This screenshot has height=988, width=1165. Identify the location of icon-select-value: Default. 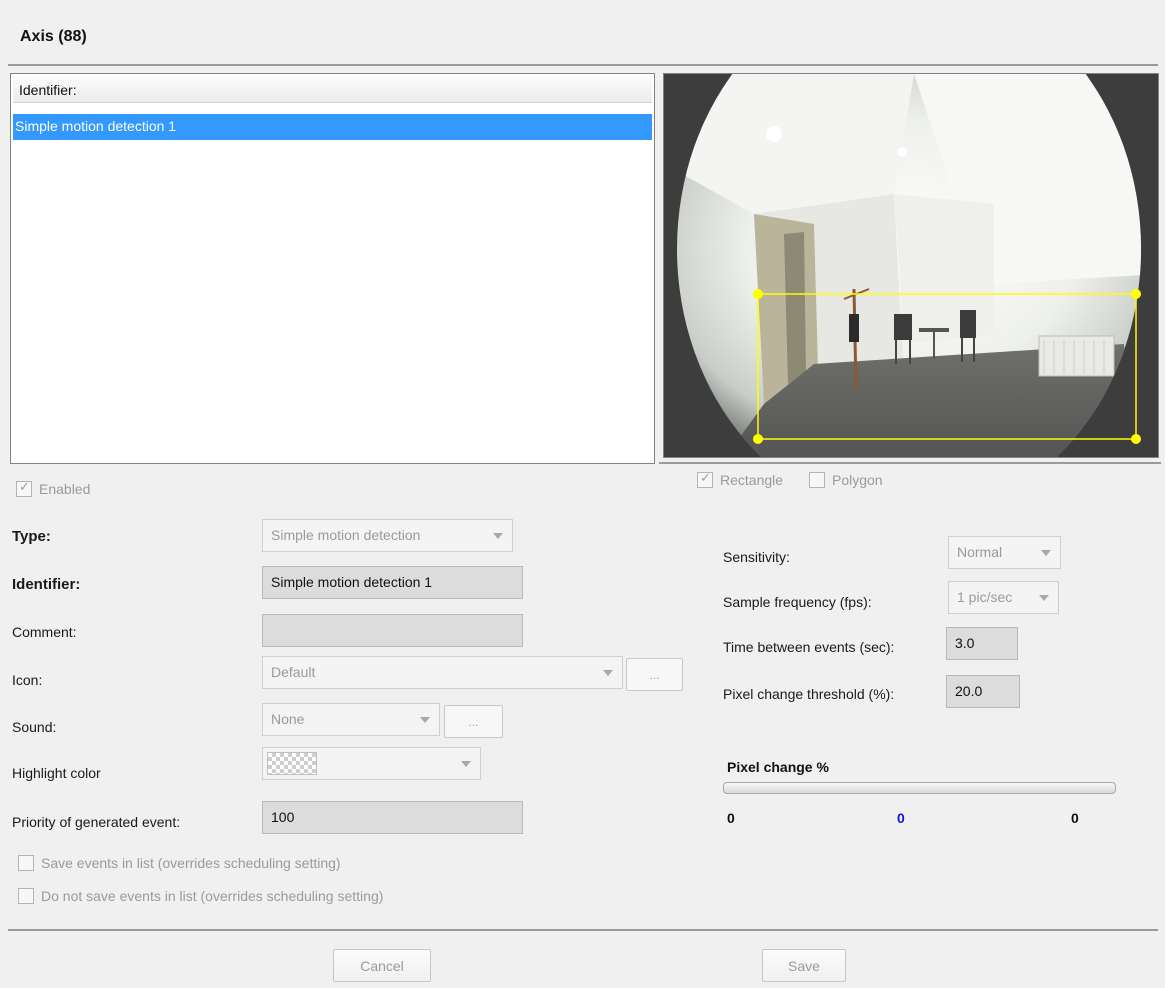
(293, 672).